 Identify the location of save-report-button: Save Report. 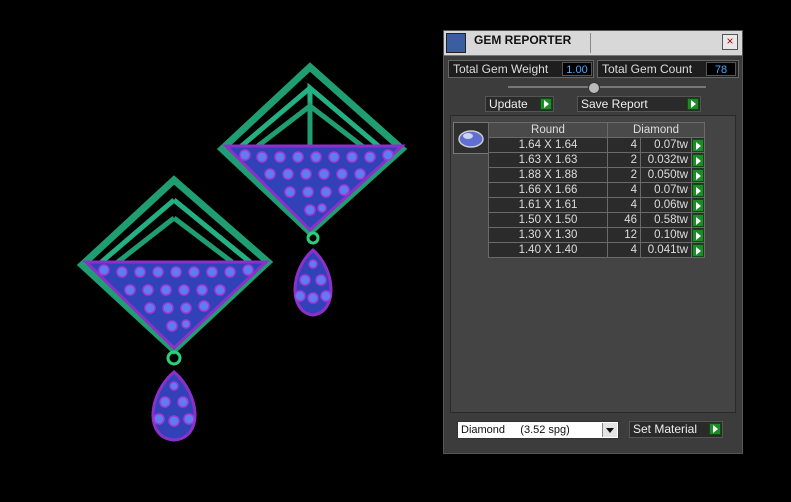
(639, 104).